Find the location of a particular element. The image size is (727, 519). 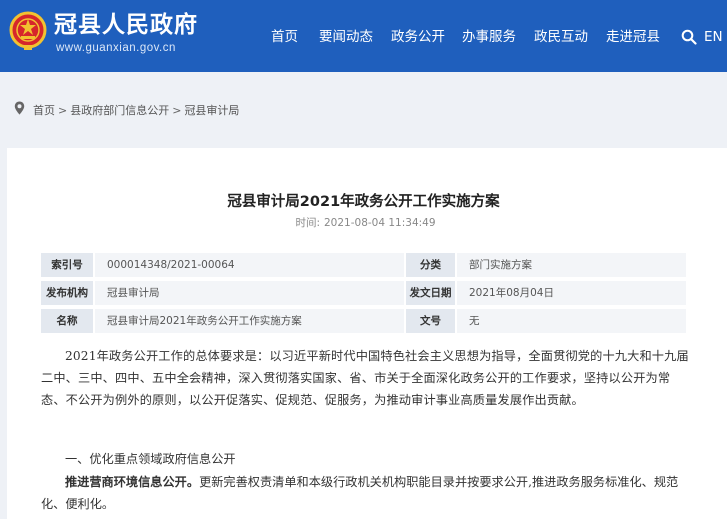

nav-gov-affairs: 政务公开 is located at coordinates (418, 37).